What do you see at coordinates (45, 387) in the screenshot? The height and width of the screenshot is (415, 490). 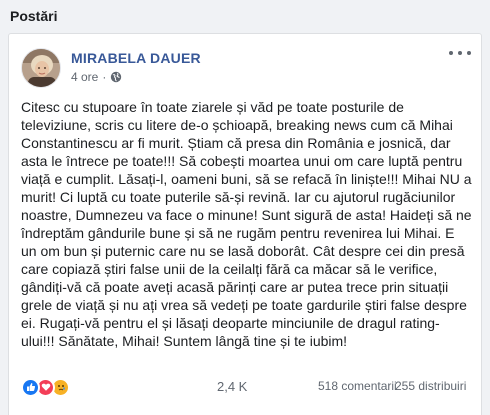 I see `reaction-icons` at bounding box center [45, 387].